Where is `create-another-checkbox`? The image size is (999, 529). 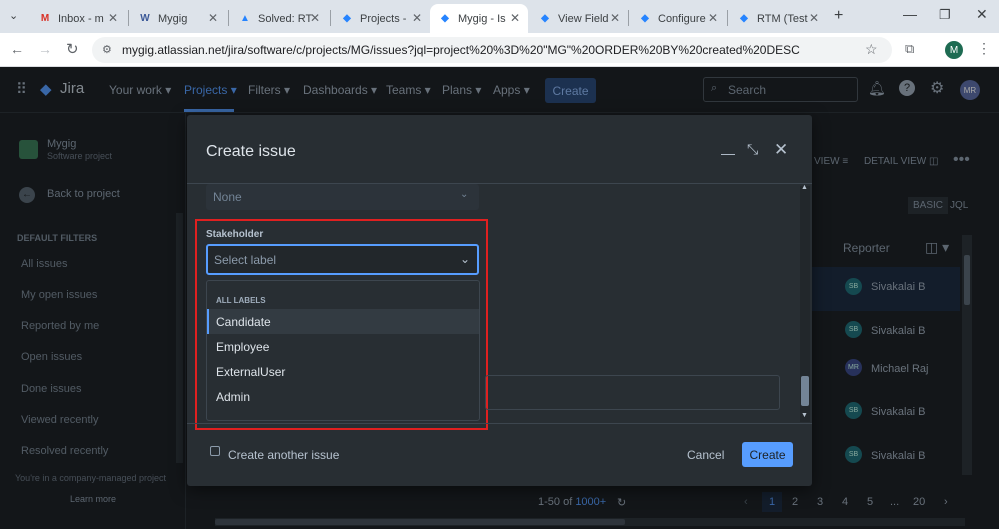 create-another-checkbox is located at coordinates (215, 451).